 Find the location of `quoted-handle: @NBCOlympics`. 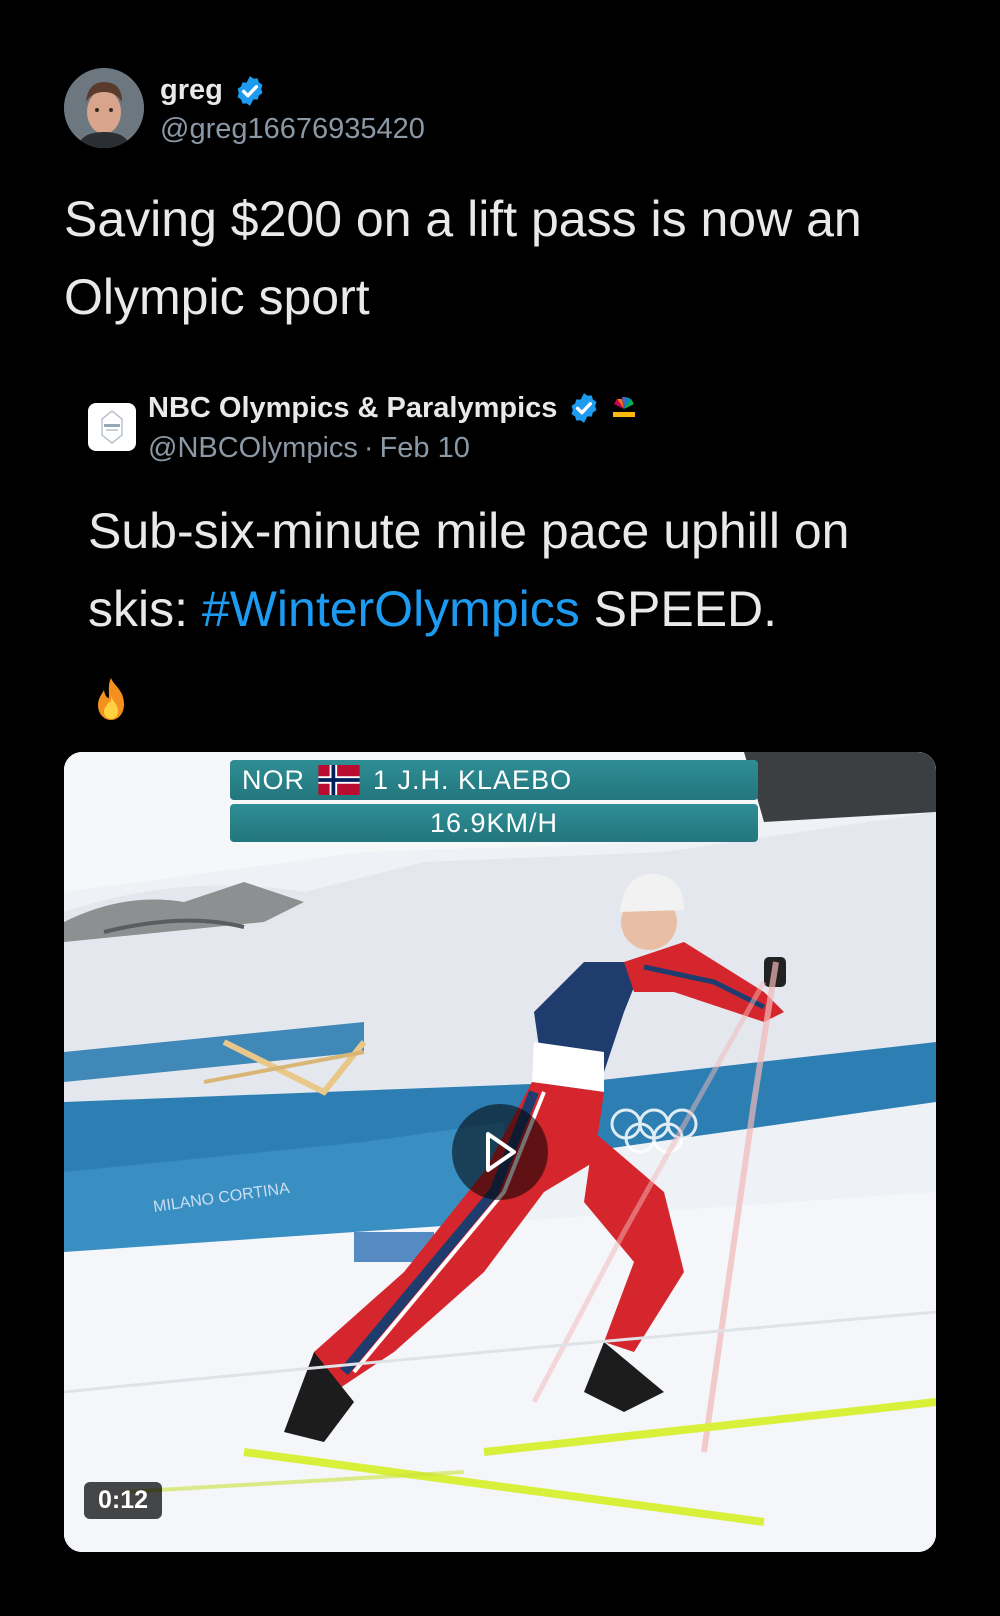

quoted-handle: @NBCOlympics is located at coordinates (253, 448).